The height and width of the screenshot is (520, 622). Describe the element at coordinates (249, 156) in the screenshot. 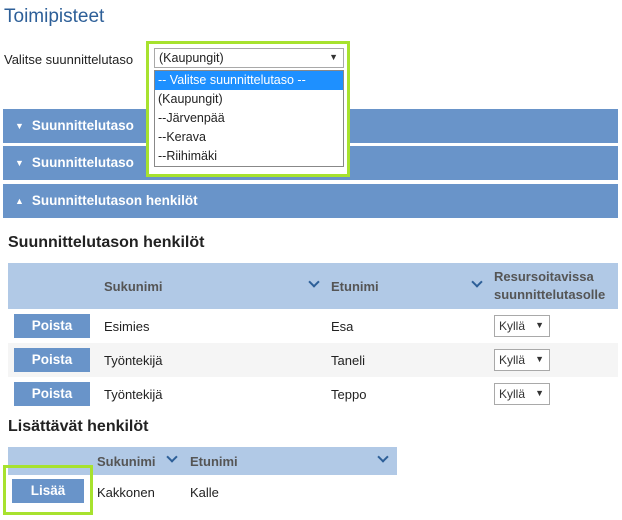

I see `option-riihimaki: --Riihimäki` at that location.